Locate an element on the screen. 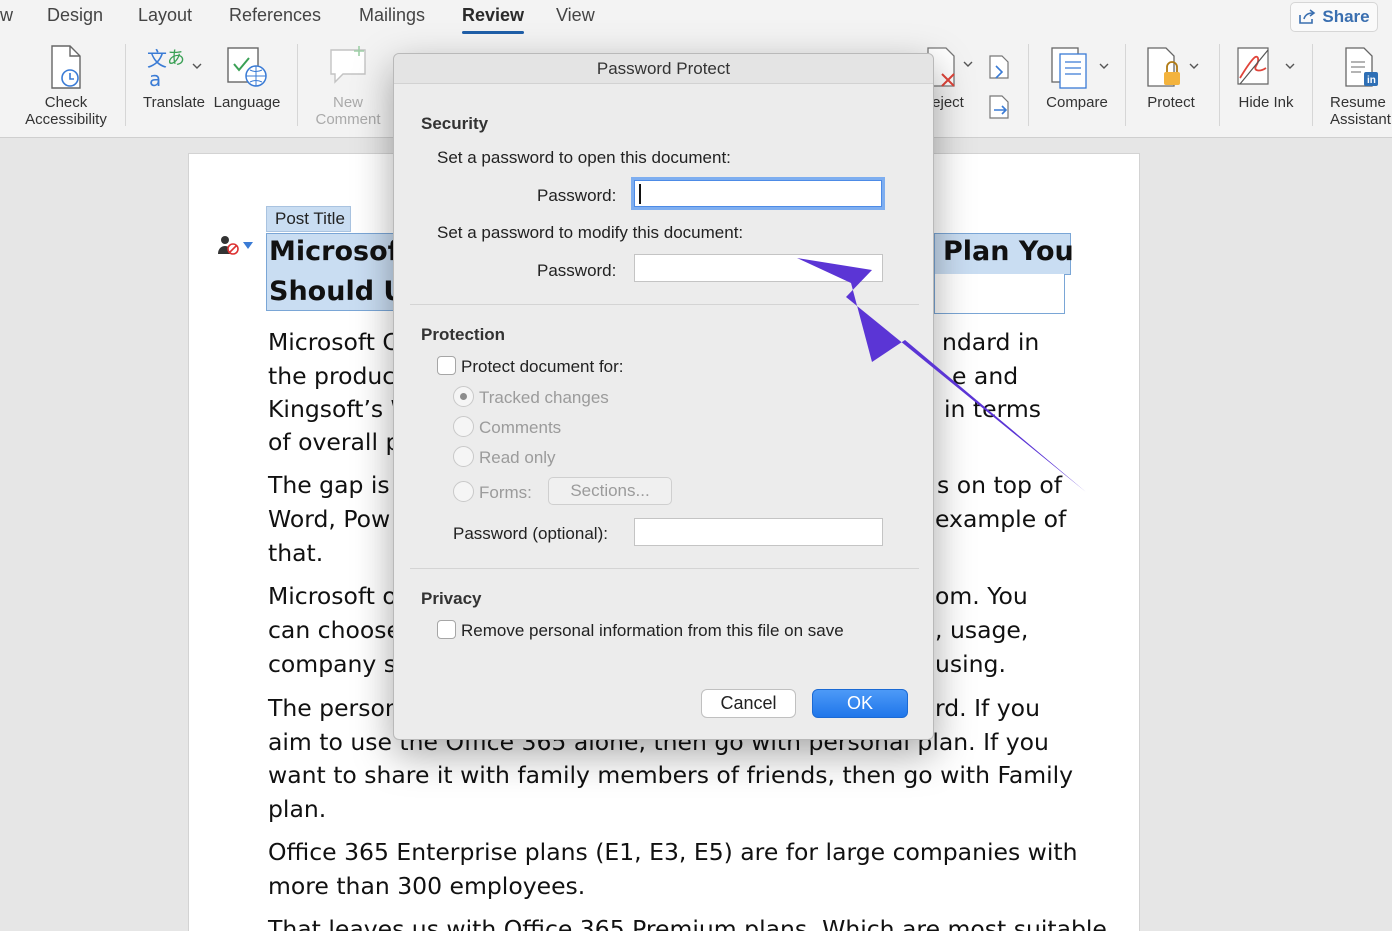  content-control-tag: Post Title is located at coordinates (308, 219).